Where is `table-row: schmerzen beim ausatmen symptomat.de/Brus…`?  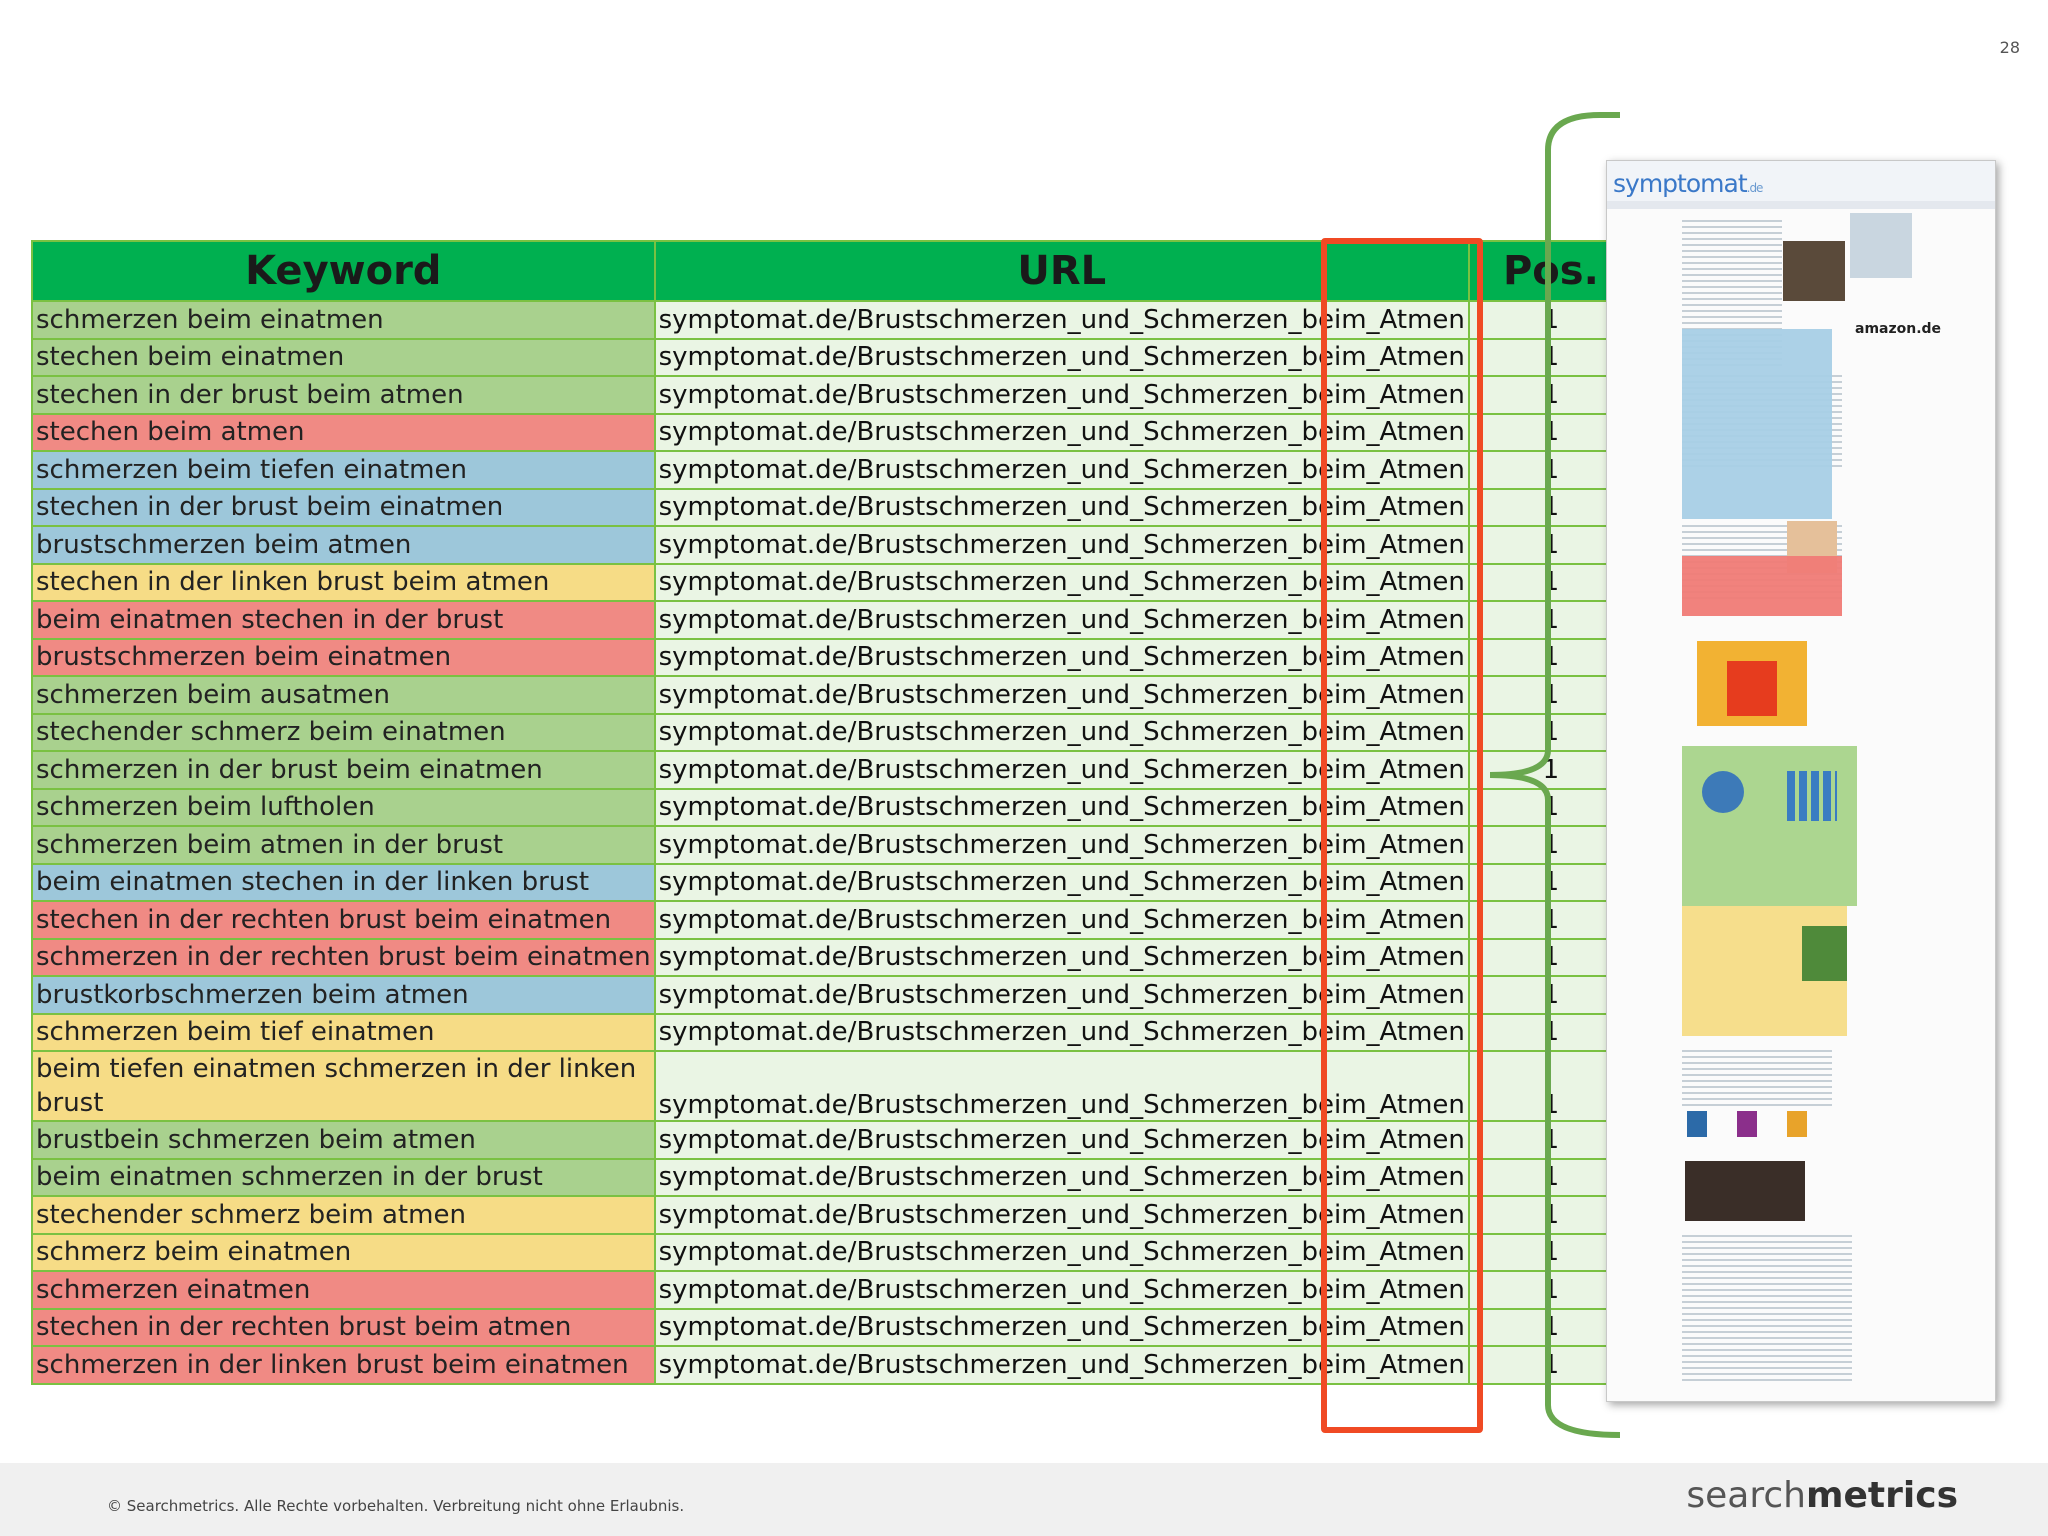 table-row: schmerzen beim ausatmen symptomat.de/Brus… is located at coordinates (832, 695).